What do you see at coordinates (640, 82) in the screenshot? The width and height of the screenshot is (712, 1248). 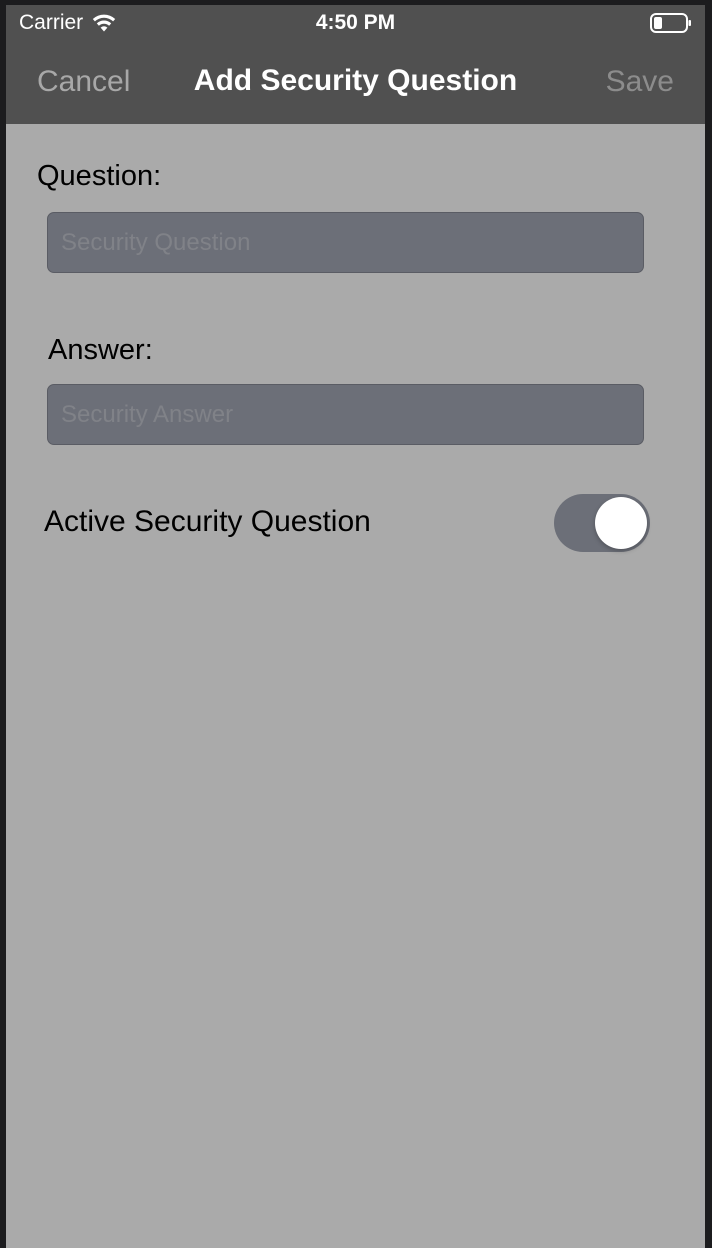 I see `save-button: Save` at bounding box center [640, 82].